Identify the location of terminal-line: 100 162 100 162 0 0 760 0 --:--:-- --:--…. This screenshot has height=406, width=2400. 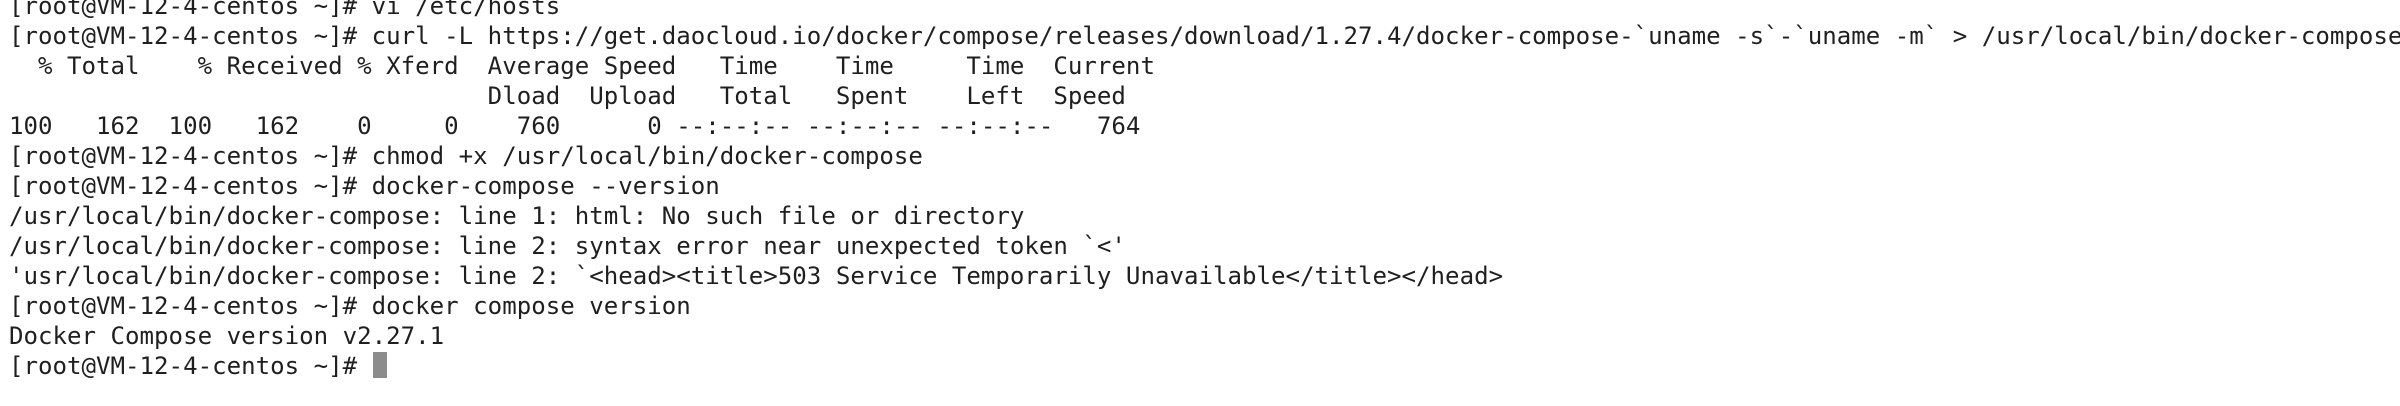
(575, 126).